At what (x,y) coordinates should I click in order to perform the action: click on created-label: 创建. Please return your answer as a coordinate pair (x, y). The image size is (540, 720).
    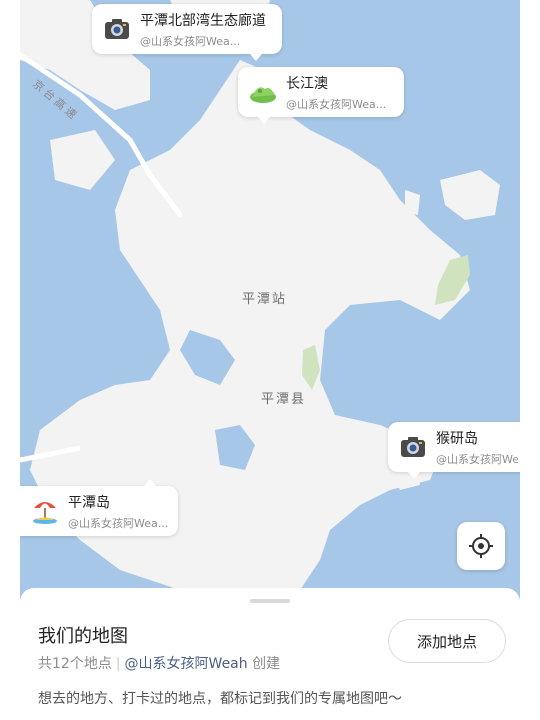
    Looking at the image, I should click on (266, 664).